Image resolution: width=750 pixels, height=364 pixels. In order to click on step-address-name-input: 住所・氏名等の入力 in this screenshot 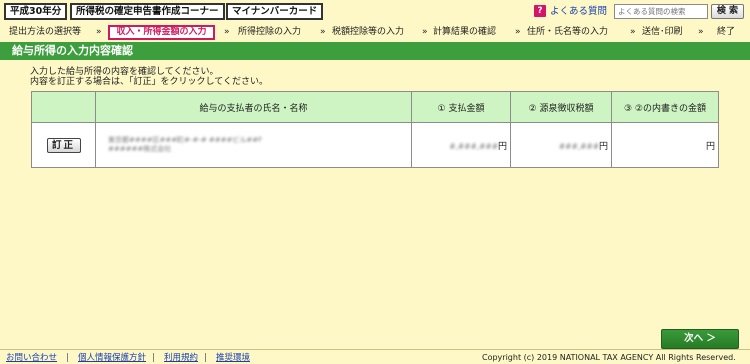, I will do `click(568, 32)`.